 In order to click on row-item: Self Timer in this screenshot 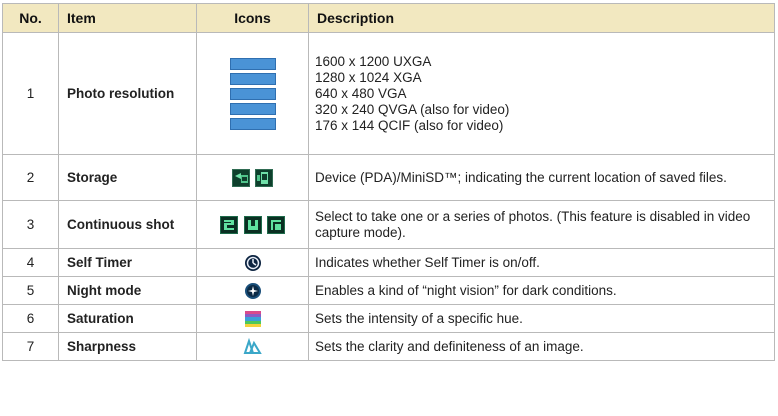, I will do `click(127, 262)`.